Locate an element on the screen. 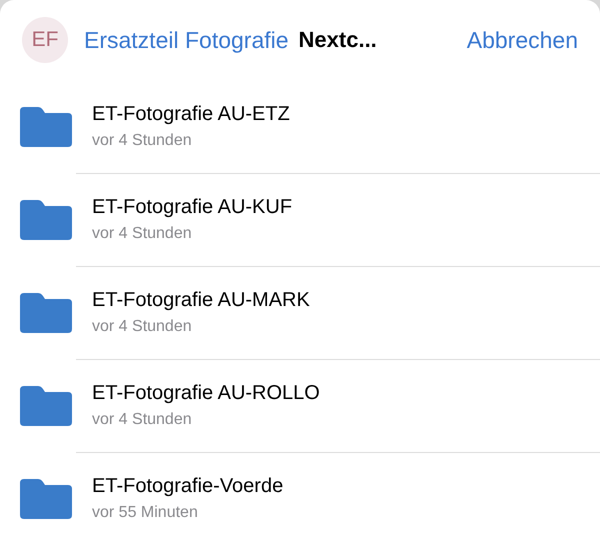 Image resolution: width=600 pixels, height=546 pixels. account-button: Ersatzteil Fotografie is located at coordinates (186, 40).